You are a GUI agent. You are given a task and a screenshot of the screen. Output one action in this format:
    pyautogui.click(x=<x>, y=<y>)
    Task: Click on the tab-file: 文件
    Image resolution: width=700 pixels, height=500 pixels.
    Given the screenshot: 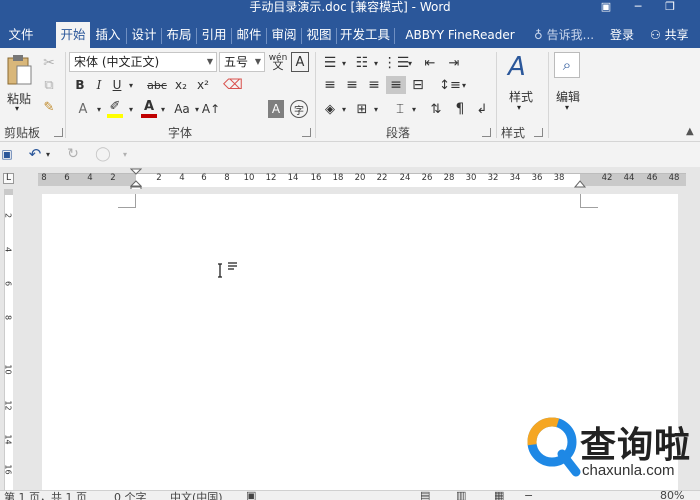 What is the action you would take?
    pyautogui.click(x=21, y=36)
    